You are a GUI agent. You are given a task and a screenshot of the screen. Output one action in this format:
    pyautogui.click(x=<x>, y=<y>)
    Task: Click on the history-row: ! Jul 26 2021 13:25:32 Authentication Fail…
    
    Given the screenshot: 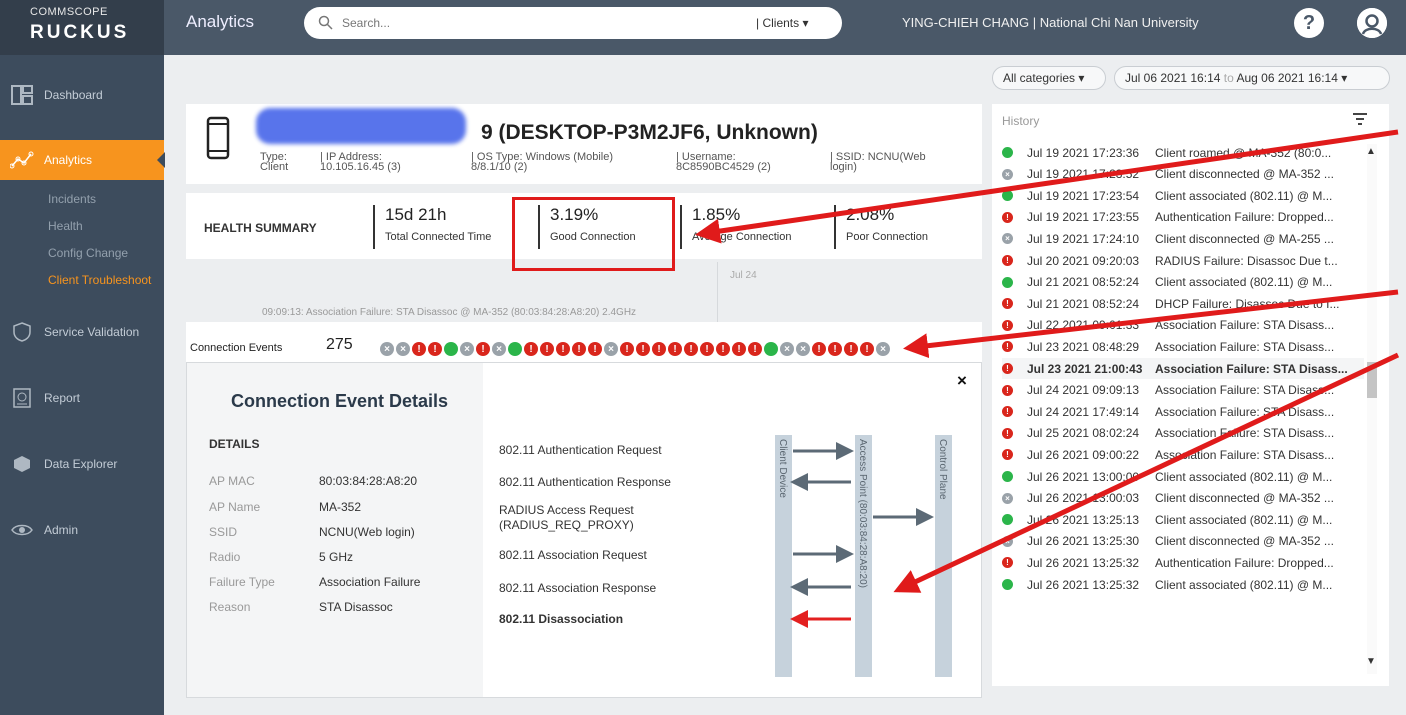 What is the action you would take?
    pyautogui.click(x=1183, y=562)
    